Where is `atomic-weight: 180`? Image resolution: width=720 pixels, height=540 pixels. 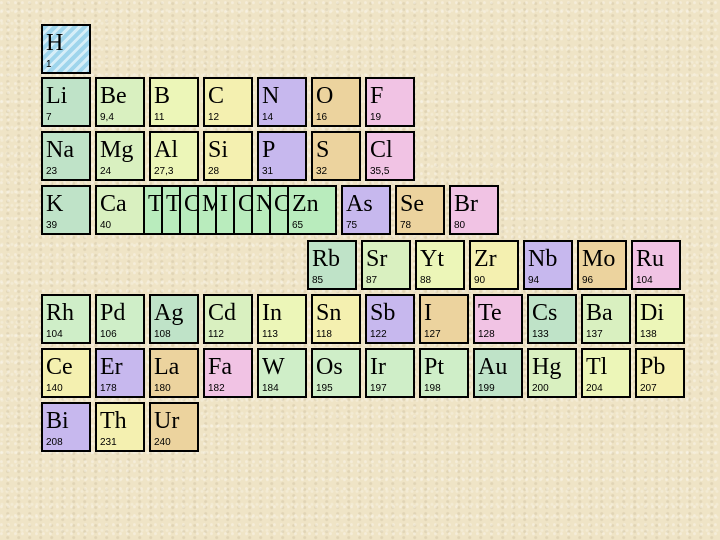
atomic-weight: 180 is located at coordinates (162, 388).